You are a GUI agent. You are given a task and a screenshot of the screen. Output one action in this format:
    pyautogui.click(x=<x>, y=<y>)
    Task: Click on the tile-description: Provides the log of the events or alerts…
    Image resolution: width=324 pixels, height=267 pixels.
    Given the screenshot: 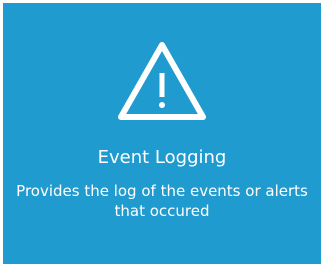 What is the action you would take?
    pyautogui.click(x=162, y=201)
    